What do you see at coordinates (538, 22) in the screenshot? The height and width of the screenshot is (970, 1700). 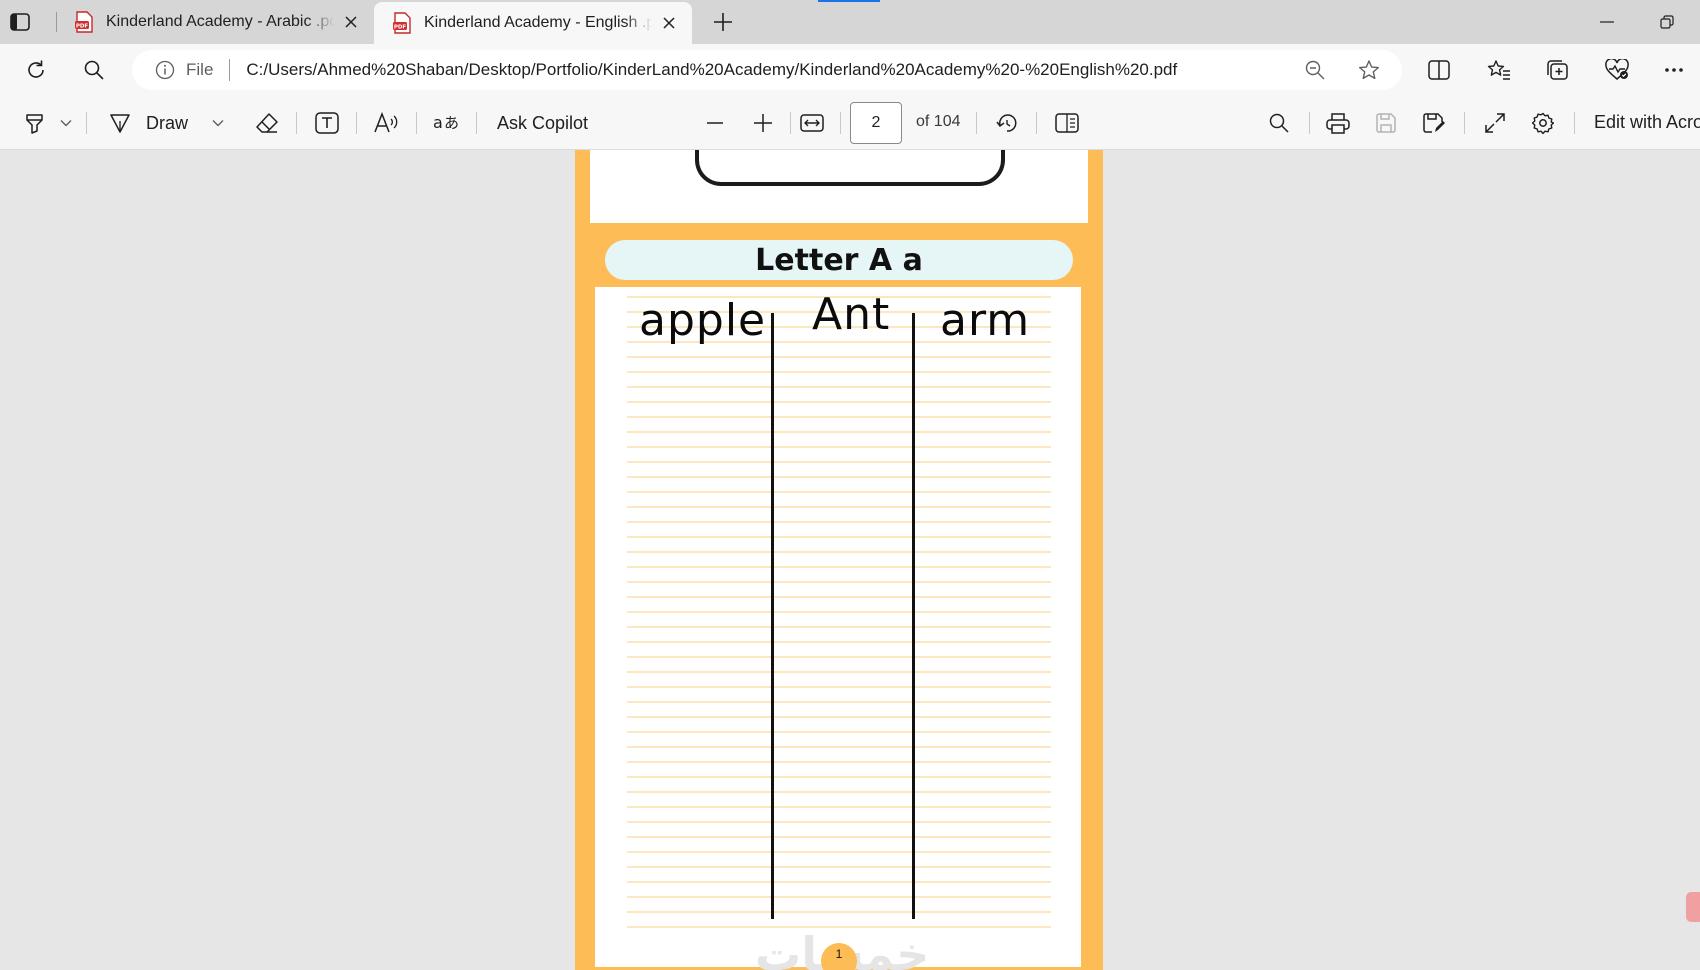 I see `tab-title: Kinderland Academy - English .pdf` at bounding box center [538, 22].